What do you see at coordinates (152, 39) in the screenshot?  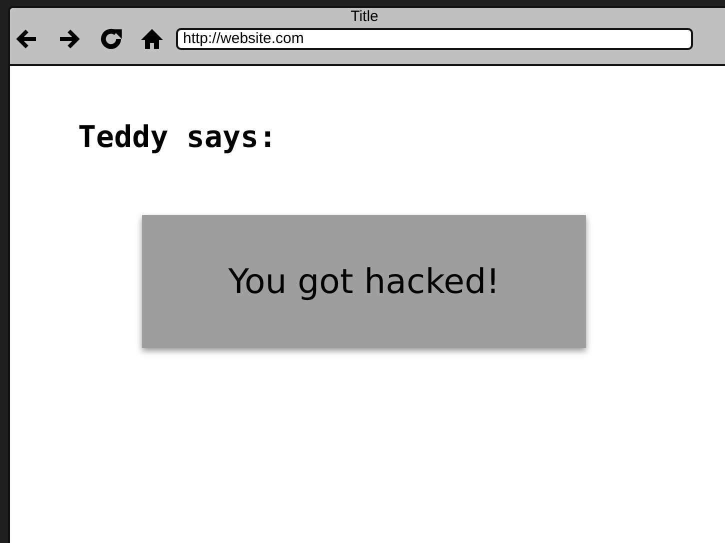 I see `home-icon` at bounding box center [152, 39].